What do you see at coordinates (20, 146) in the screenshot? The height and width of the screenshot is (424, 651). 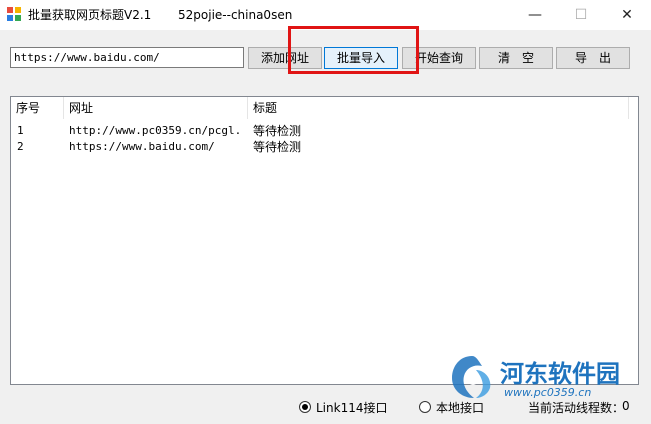 I see `row-index: 2` at bounding box center [20, 146].